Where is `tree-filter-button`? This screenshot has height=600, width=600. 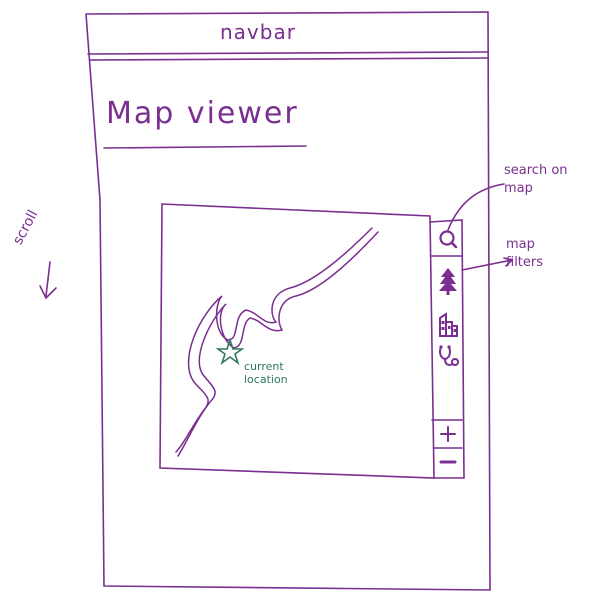
tree-filter-button is located at coordinates (448, 281).